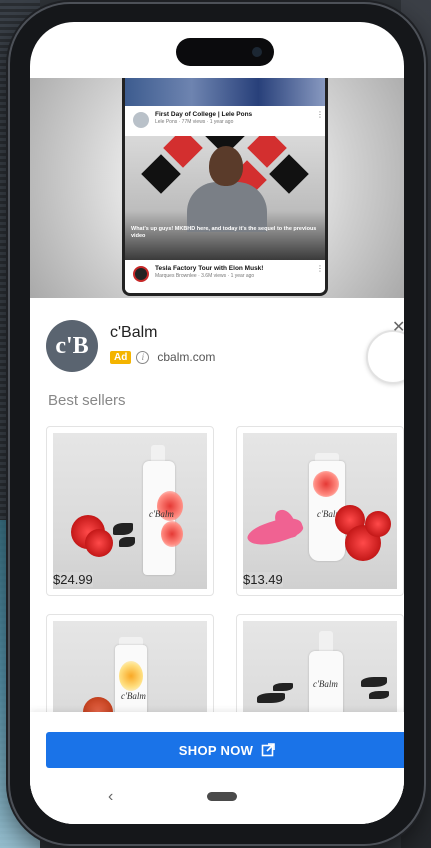 This screenshot has width=431, height=848. What do you see at coordinates (110, 797) in the screenshot?
I see `back-icon: ‹` at bounding box center [110, 797].